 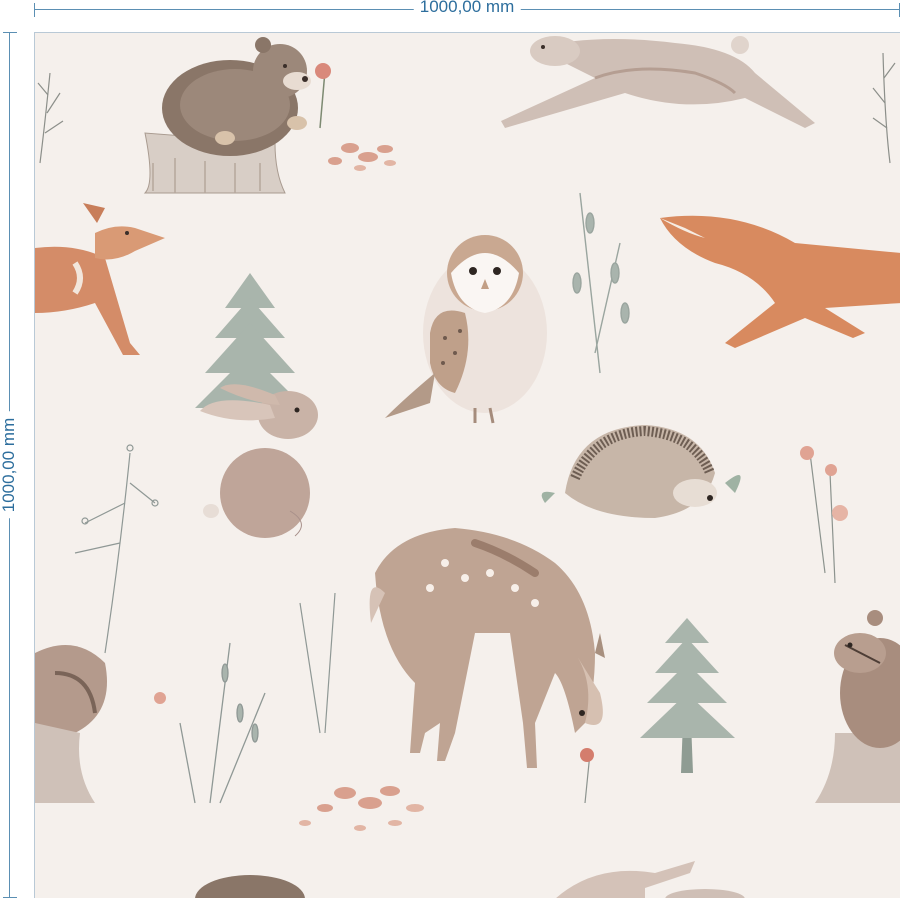 I want to click on deer-icon, so click(x=487, y=648).